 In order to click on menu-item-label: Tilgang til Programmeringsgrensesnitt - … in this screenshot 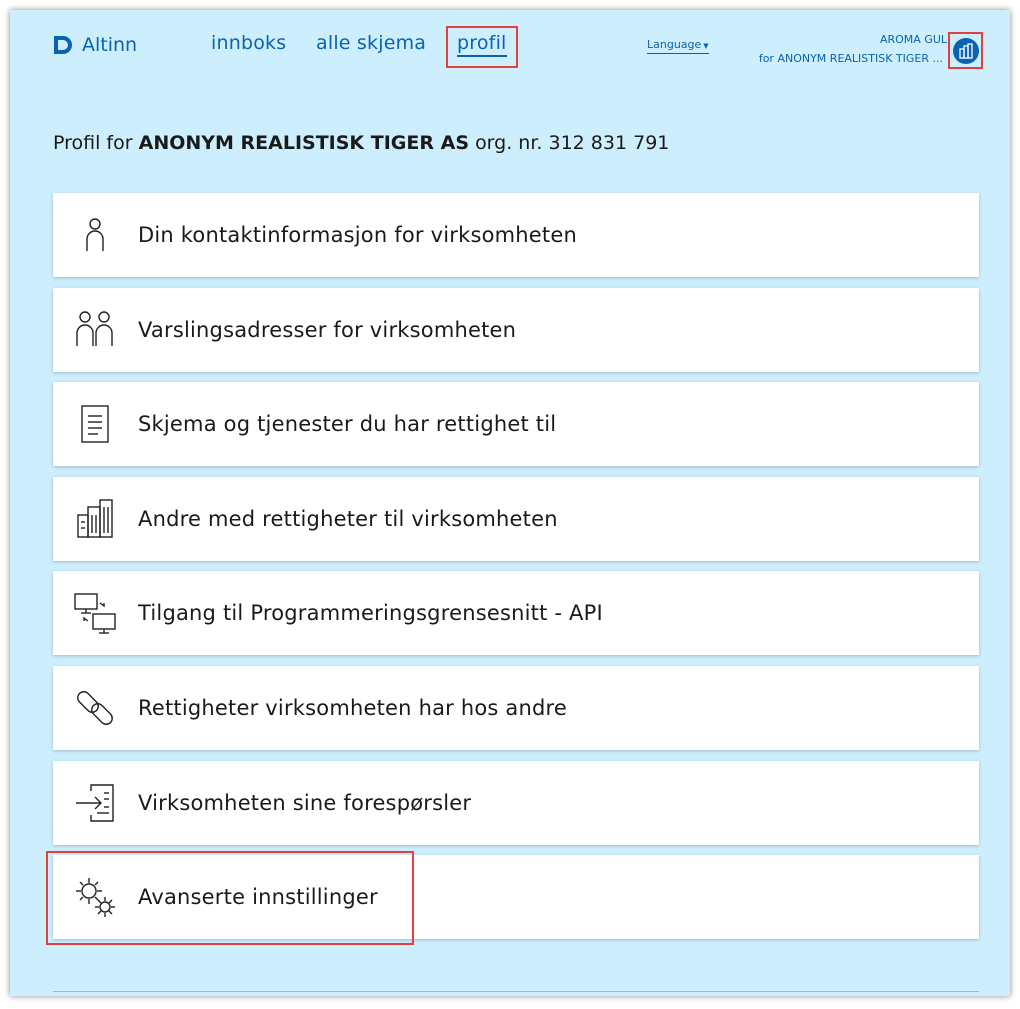, I will do `click(370, 613)`.